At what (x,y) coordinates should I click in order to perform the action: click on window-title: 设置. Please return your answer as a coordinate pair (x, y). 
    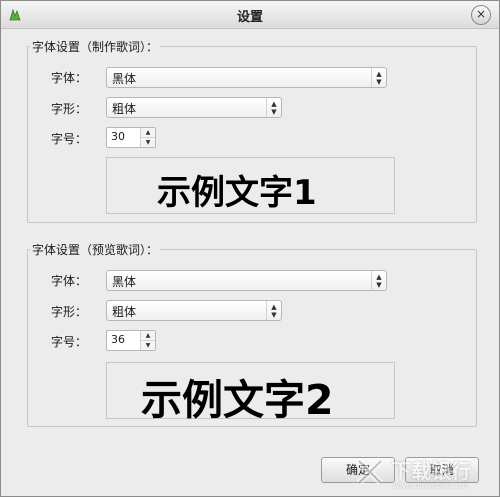
    Looking at the image, I should click on (249, 17).